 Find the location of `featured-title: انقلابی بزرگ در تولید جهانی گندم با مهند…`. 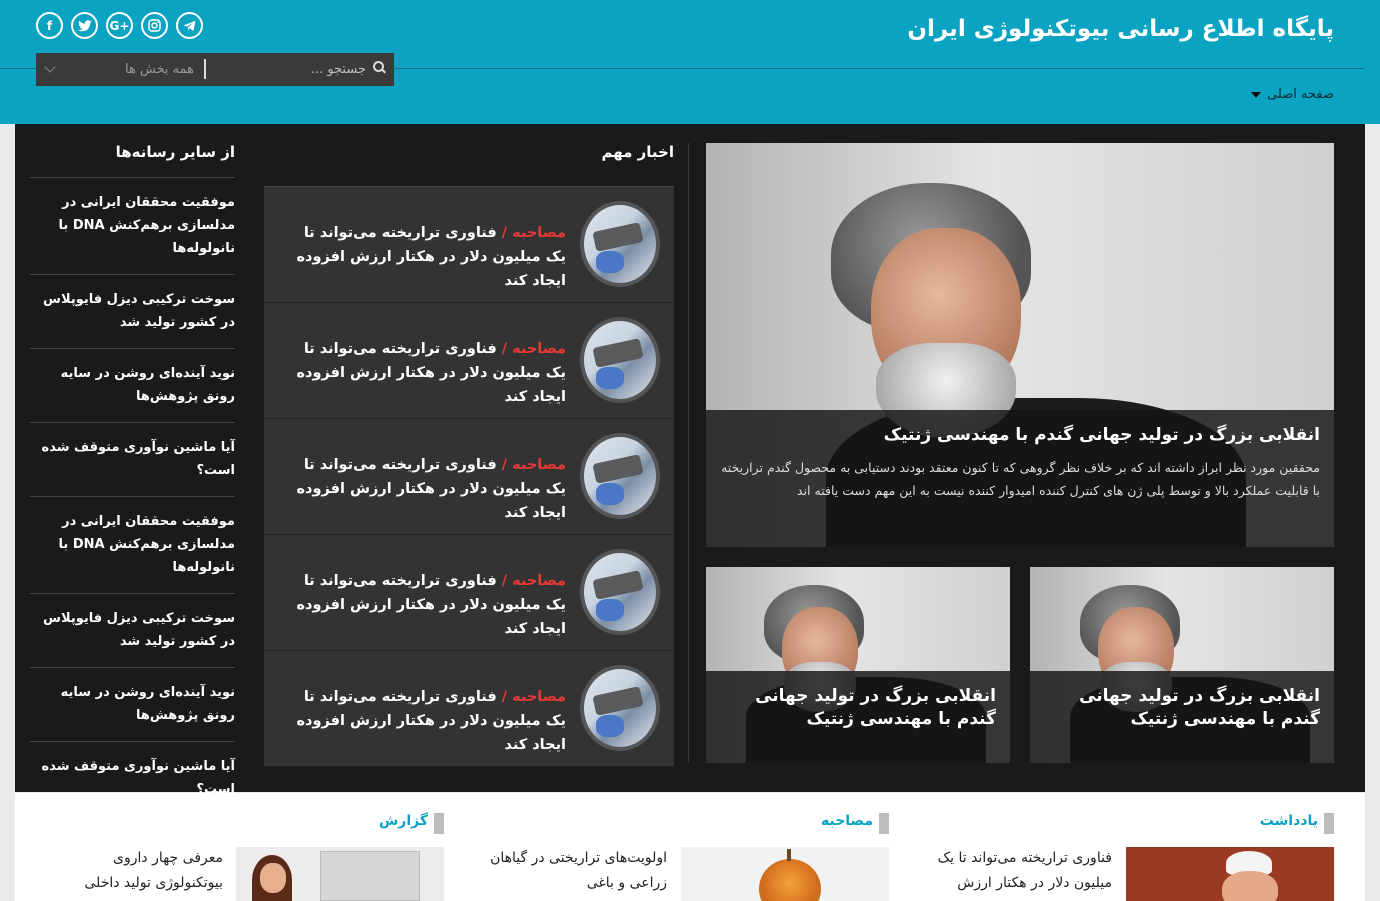

featured-title: انقلابی بزرگ در تولید جهانی گندم با مهند… is located at coordinates (1020, 435).